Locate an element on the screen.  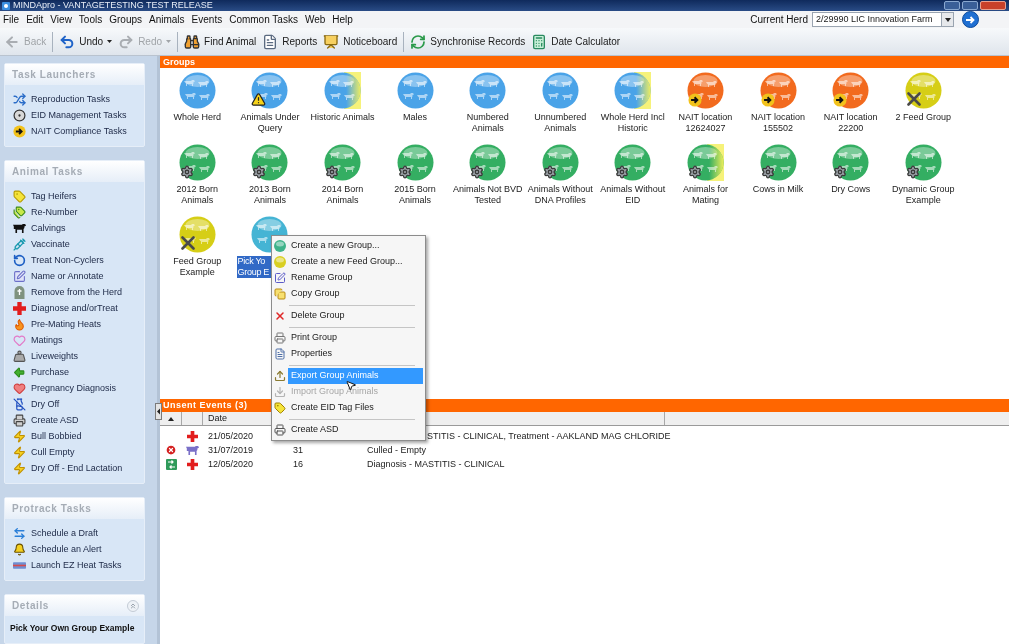
task-link: Dry Off - End Lactation is located at coordinates (77, 468).